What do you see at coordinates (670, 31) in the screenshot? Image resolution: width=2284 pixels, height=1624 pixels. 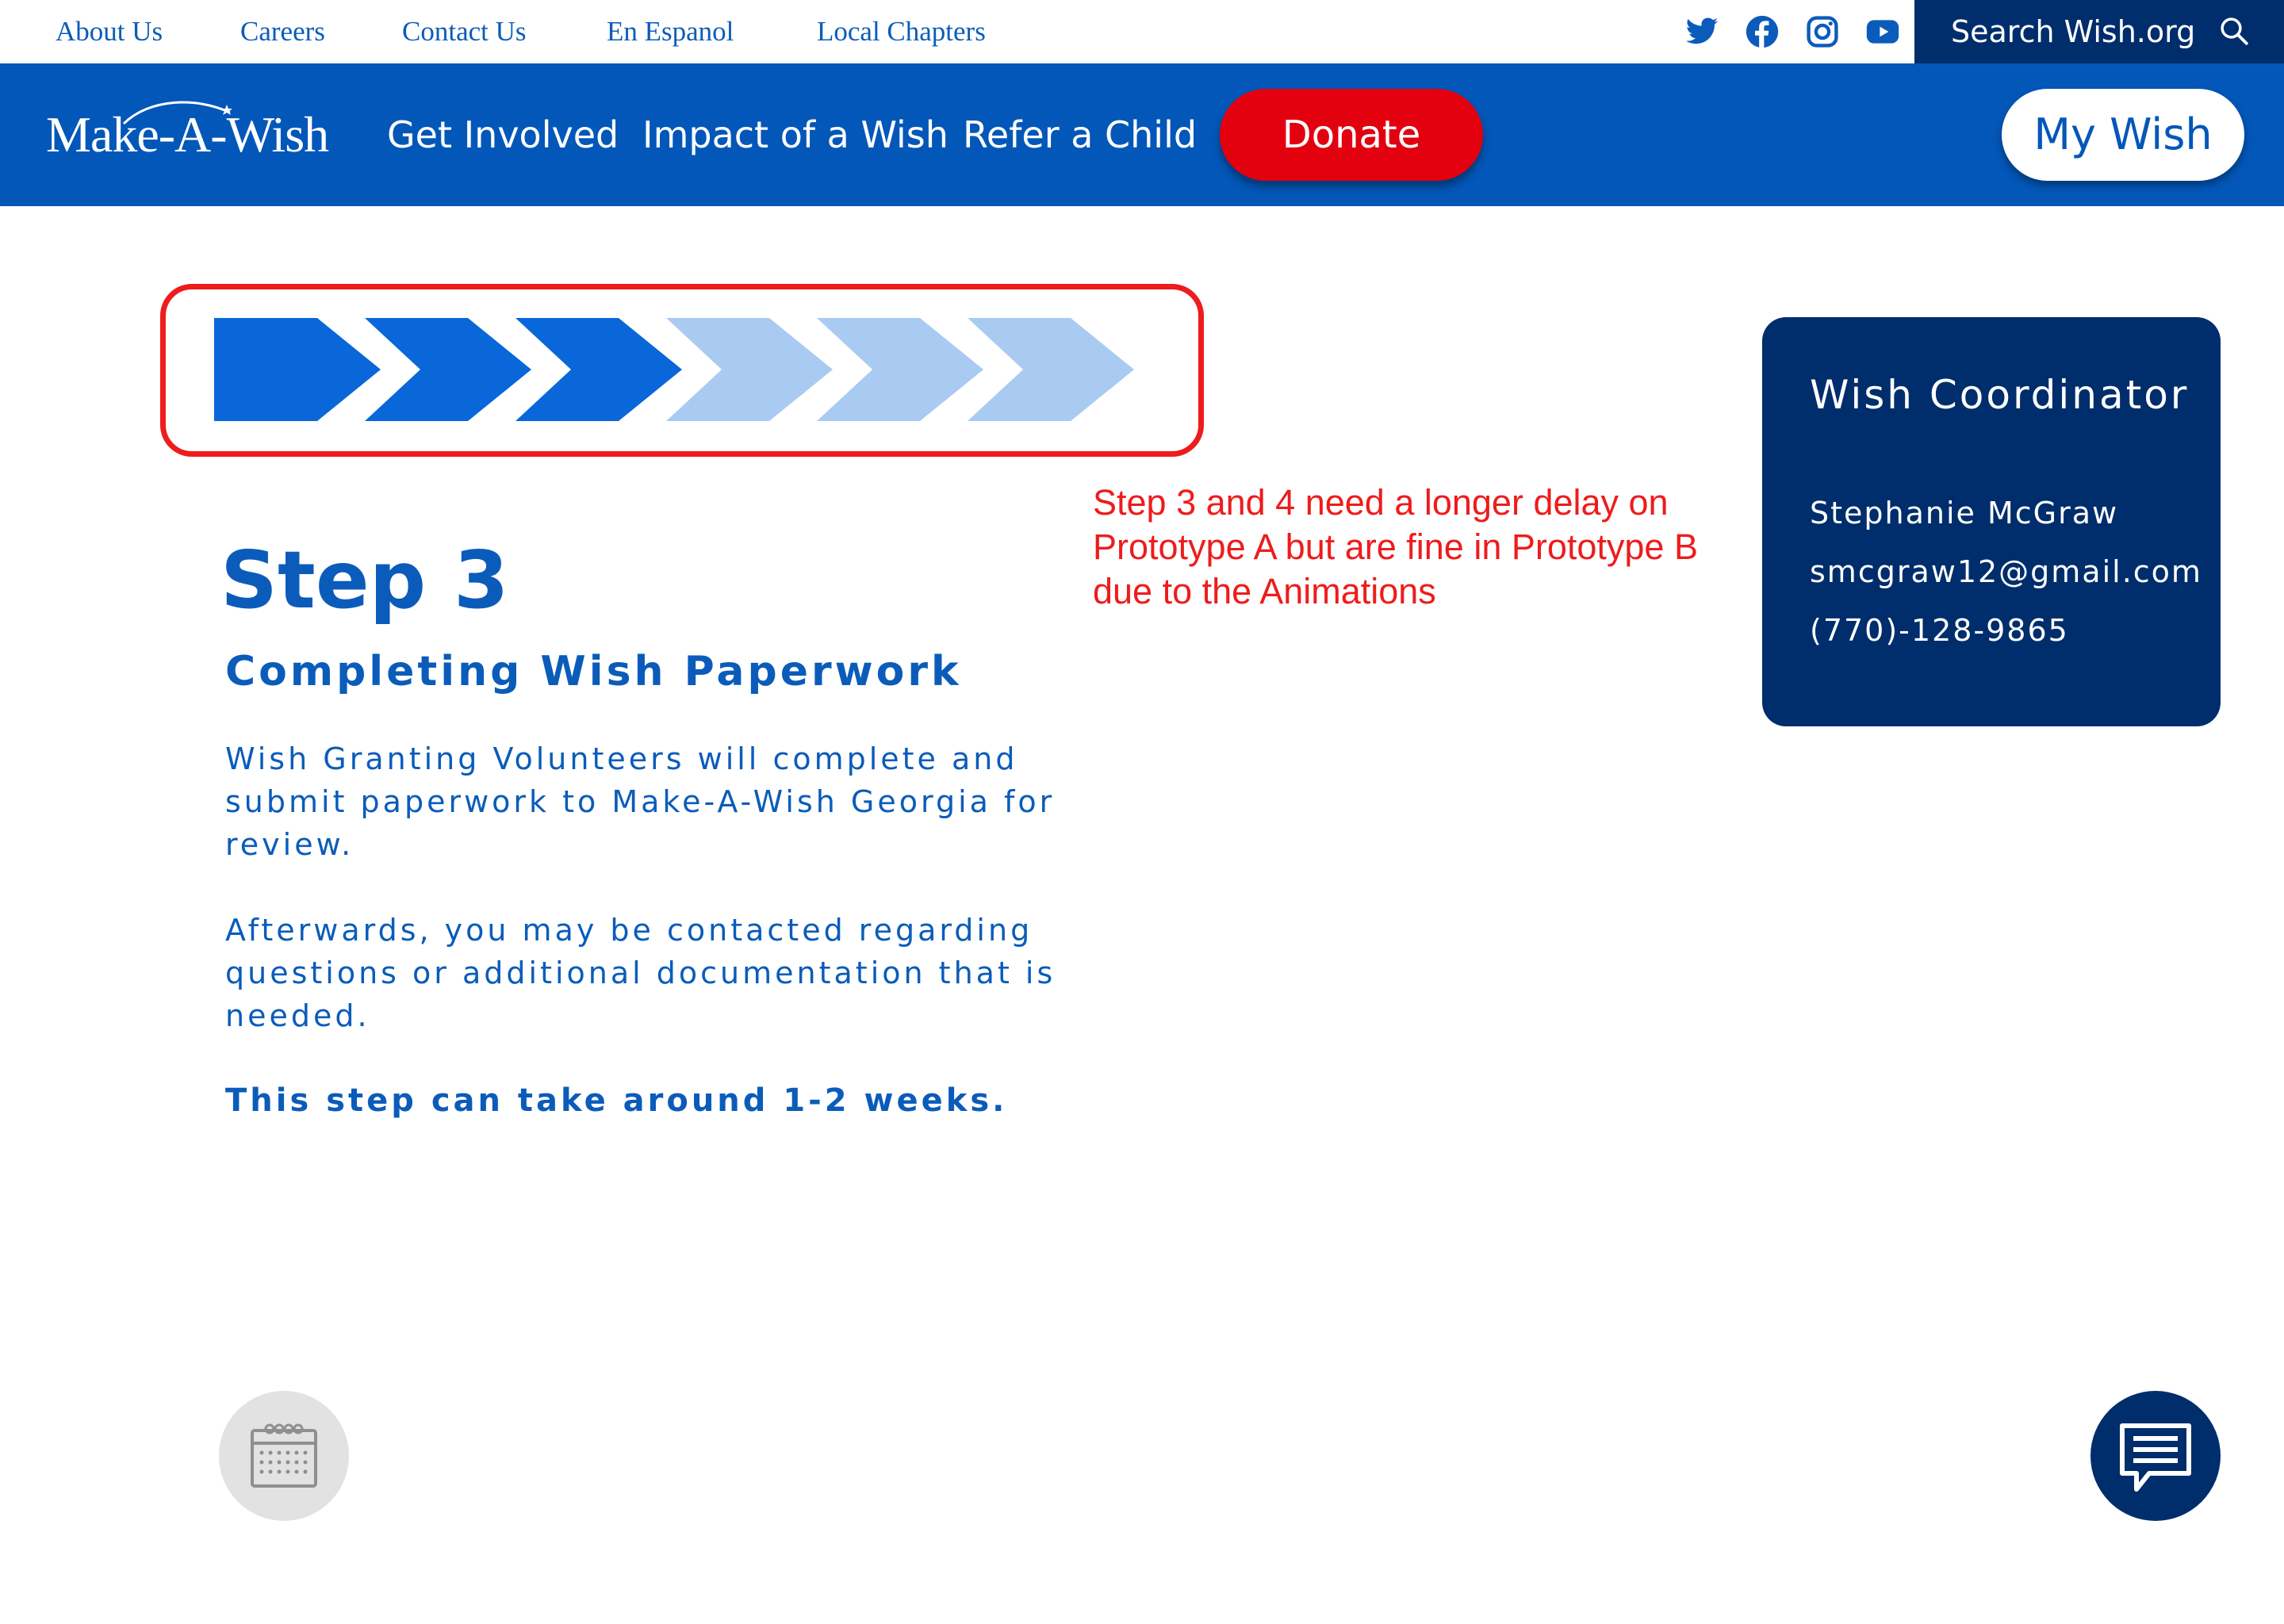 I see `en-espanol-link: En Espanol` at bounding box center [670, 31].